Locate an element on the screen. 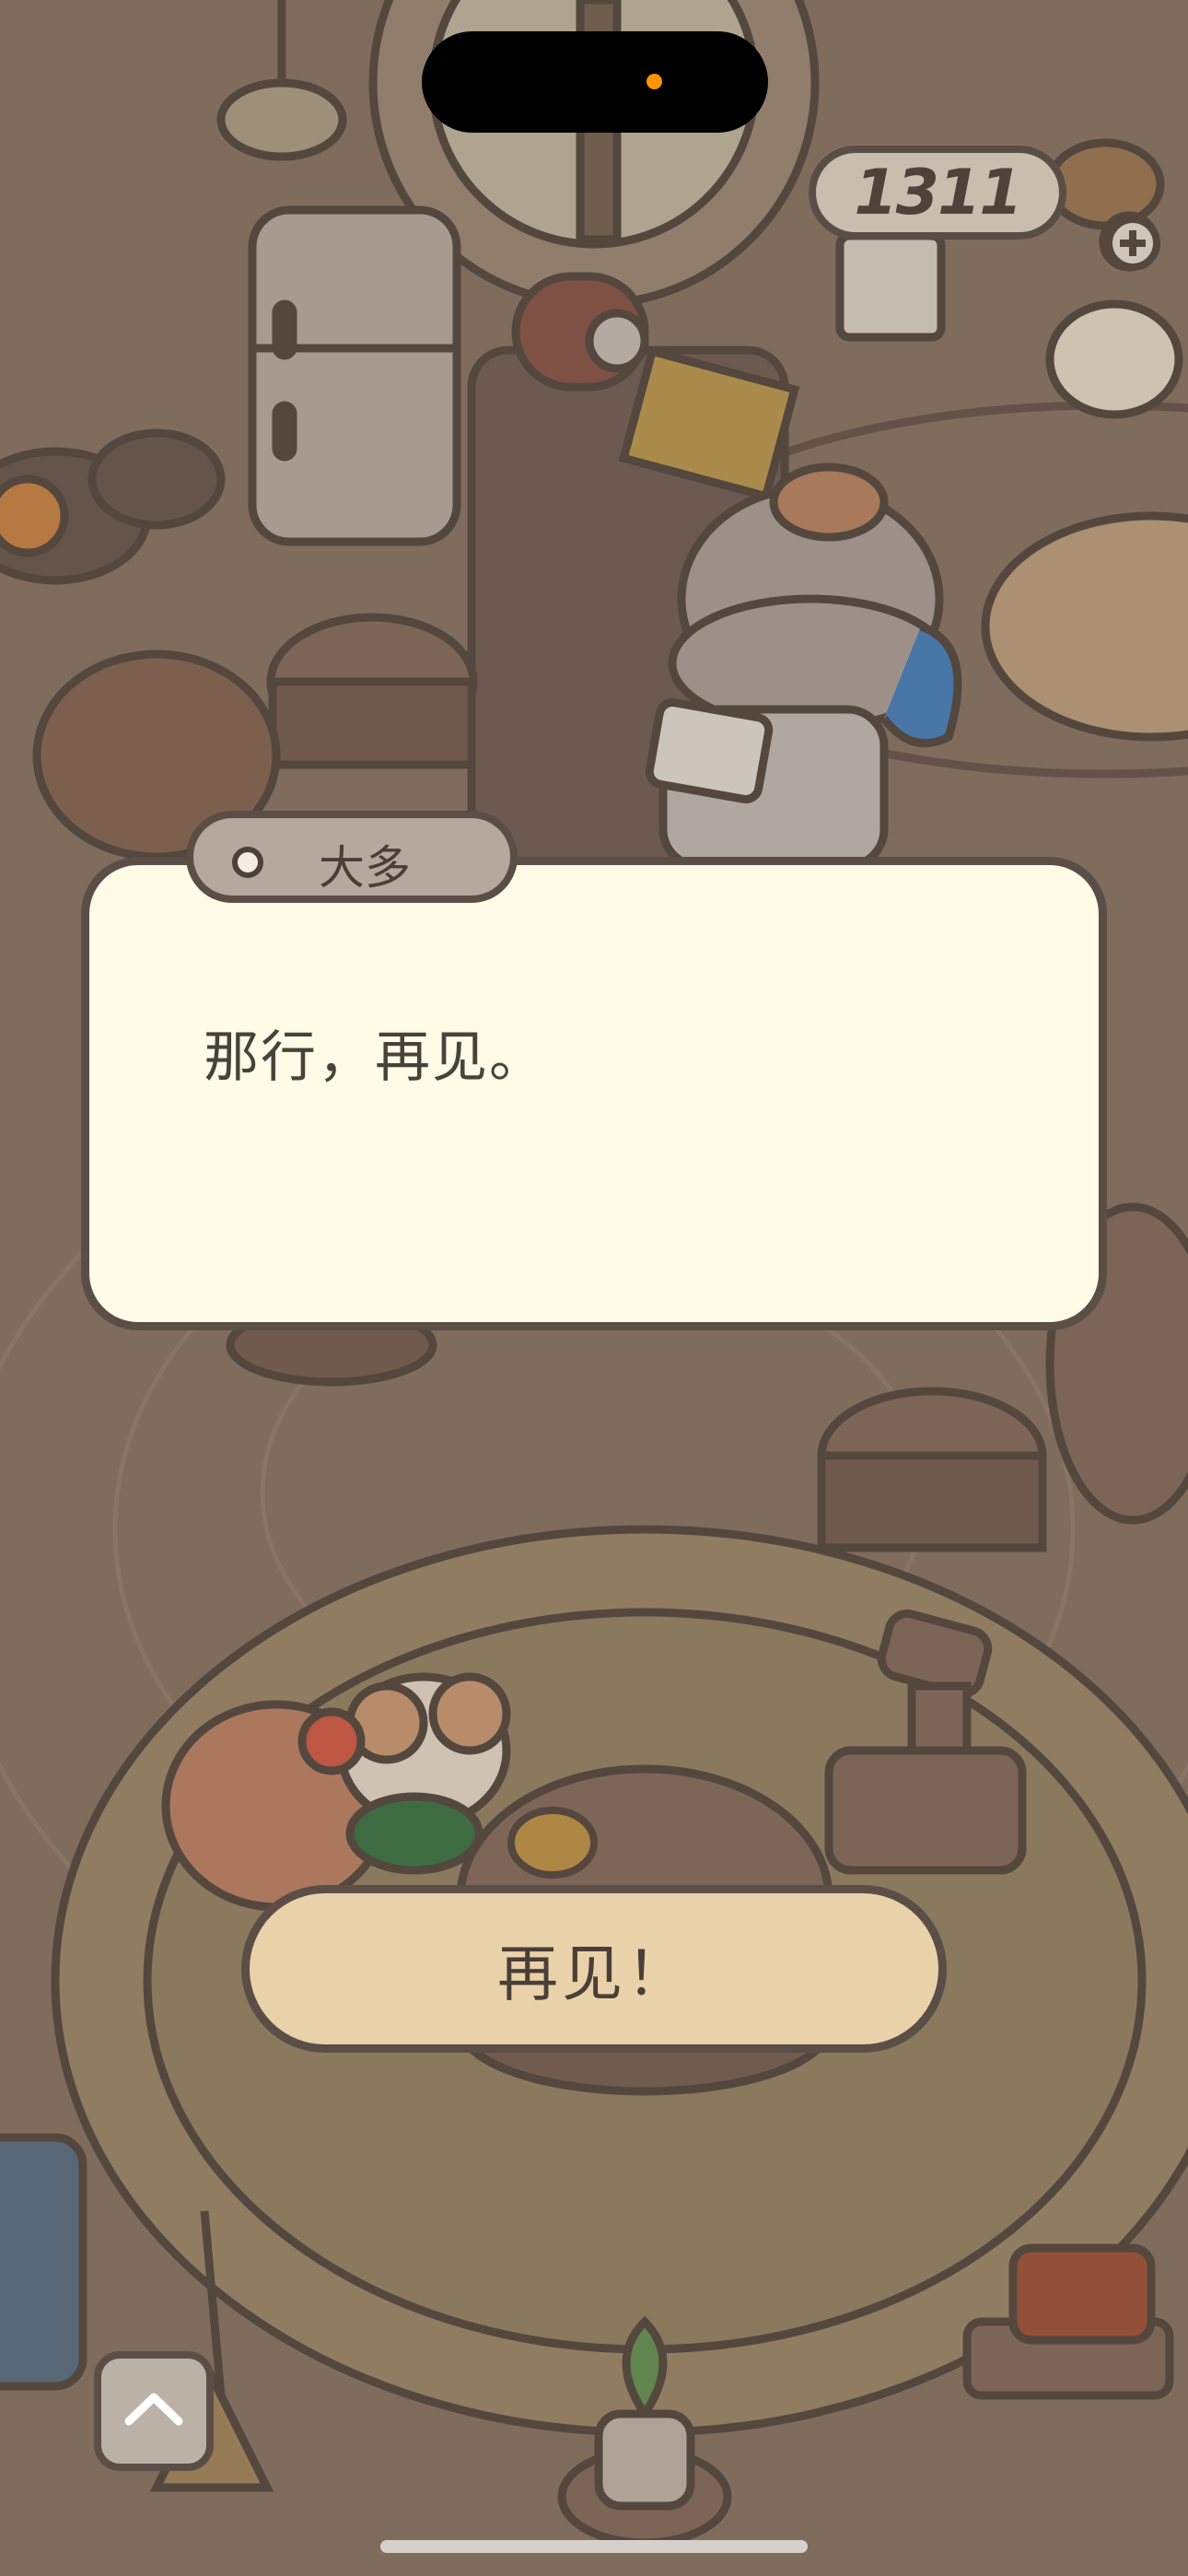 The height and width of the screenshot is (2576, 1188). chevron-up-icon is located at coordinates (153, 2409).